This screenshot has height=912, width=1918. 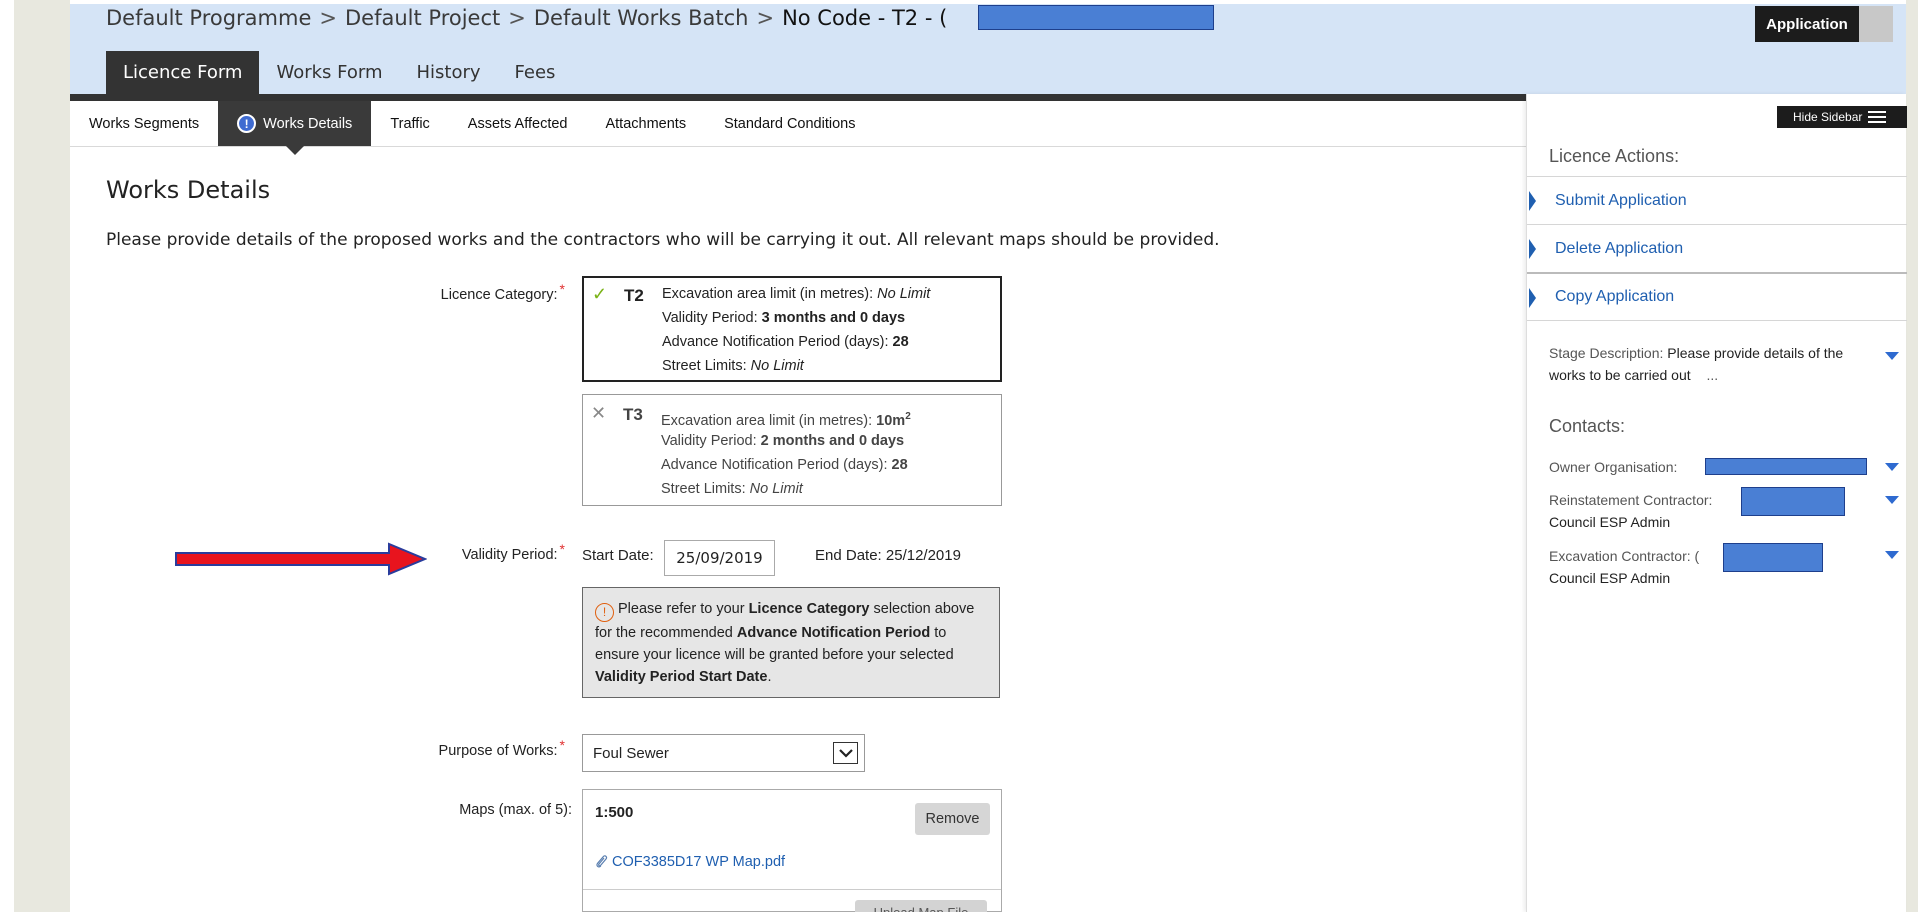 I want to click on page-title: Works Details, so click(x=188, y=190).